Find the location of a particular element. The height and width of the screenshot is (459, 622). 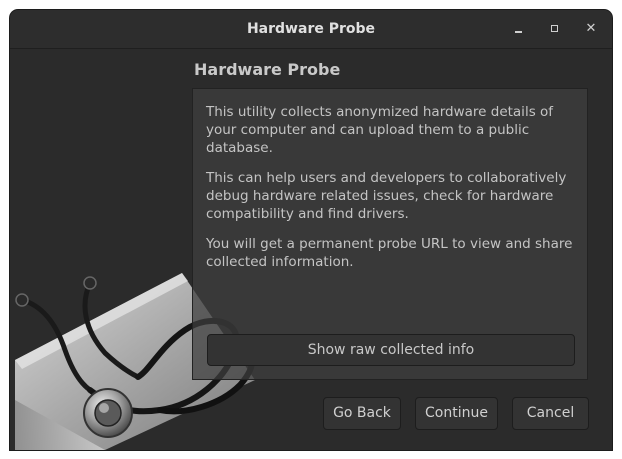

cancel-button: Cancel is located at coordinates (550, 413).